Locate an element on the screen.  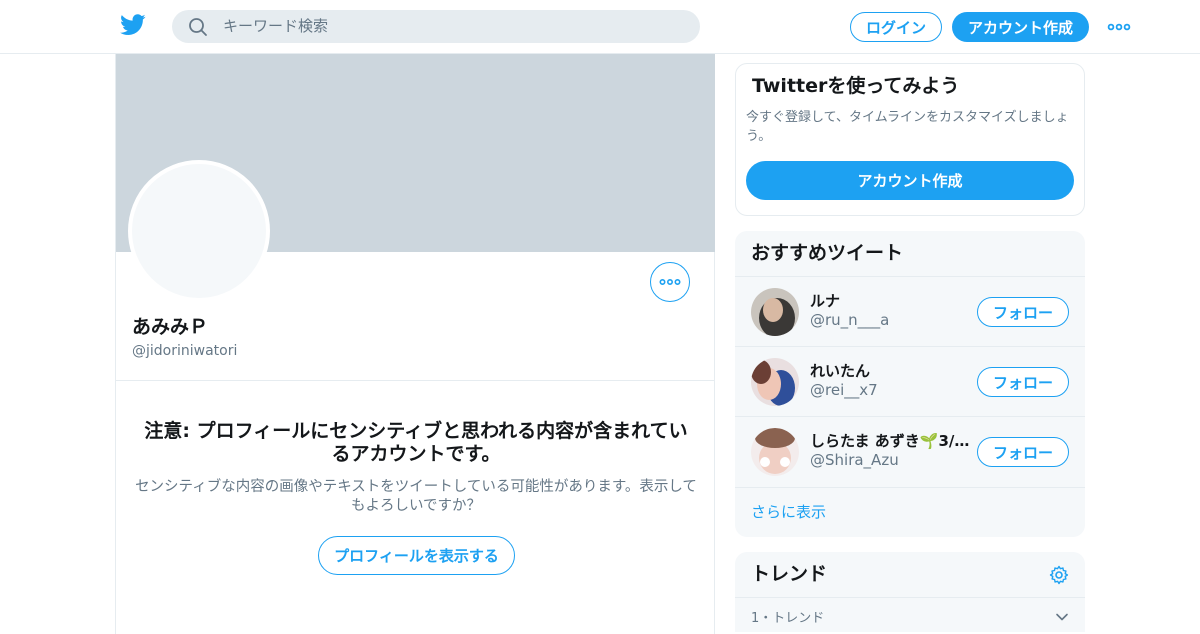
trend-item-meta: 1・トレンド is located at coordinates (787, 618).